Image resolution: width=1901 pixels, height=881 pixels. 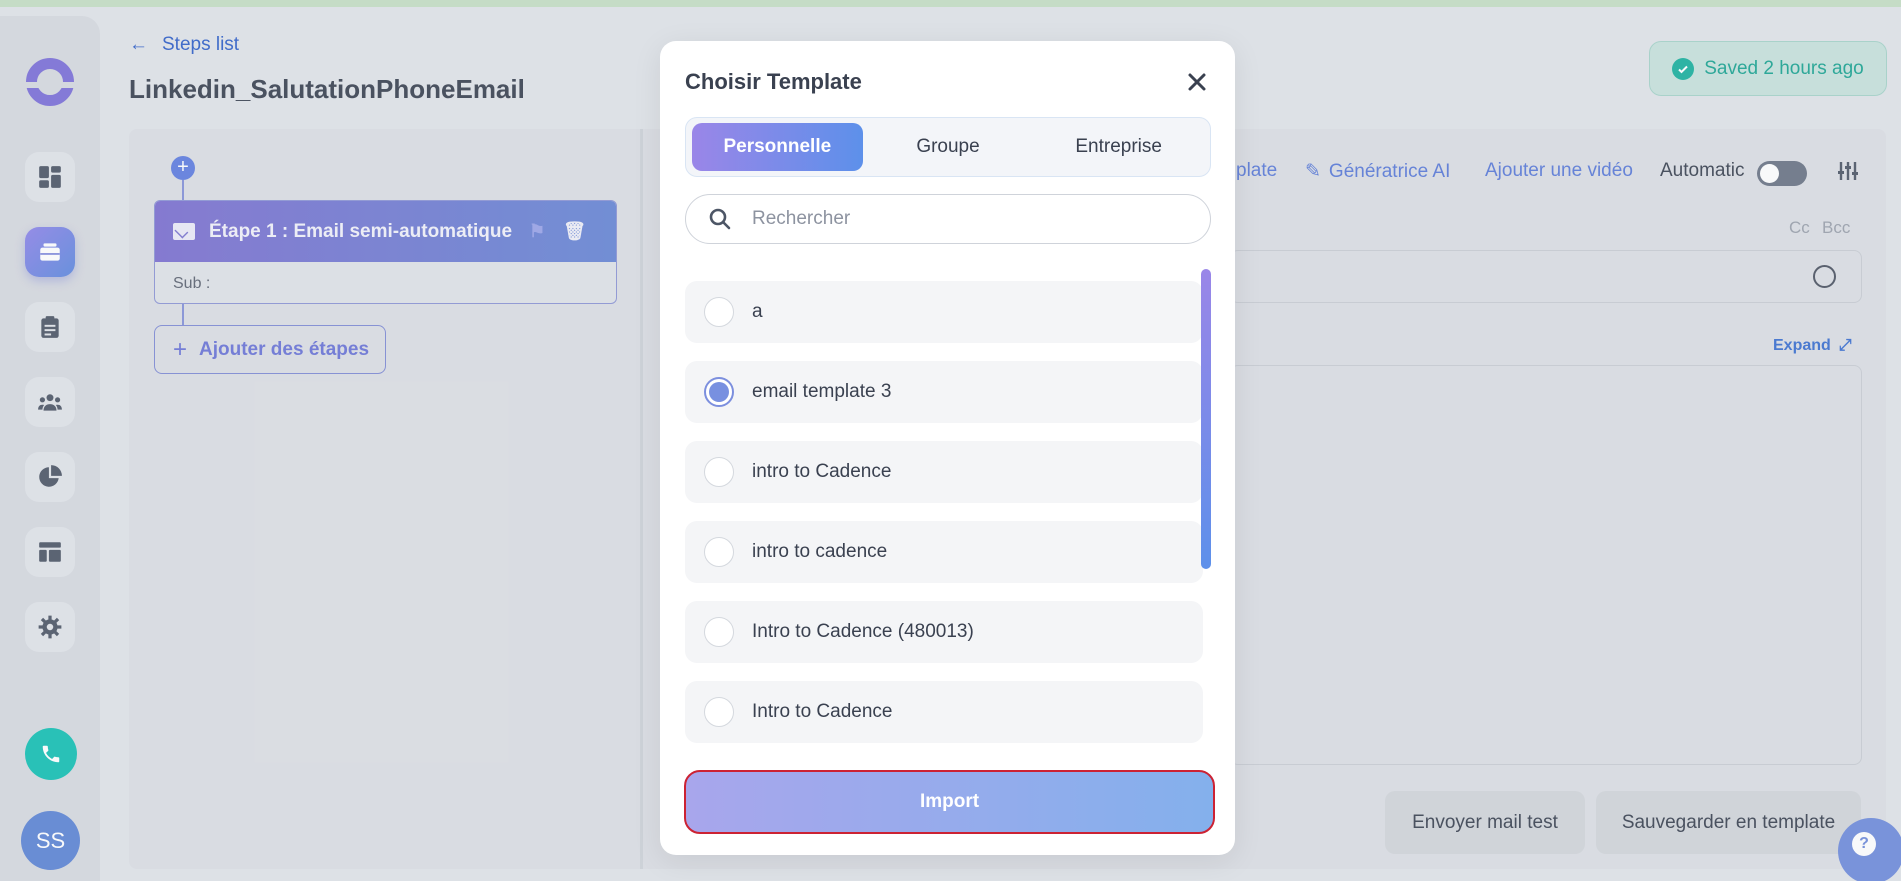 I want to click on modal-title: Choisir Template, so click(x=773, y=81).